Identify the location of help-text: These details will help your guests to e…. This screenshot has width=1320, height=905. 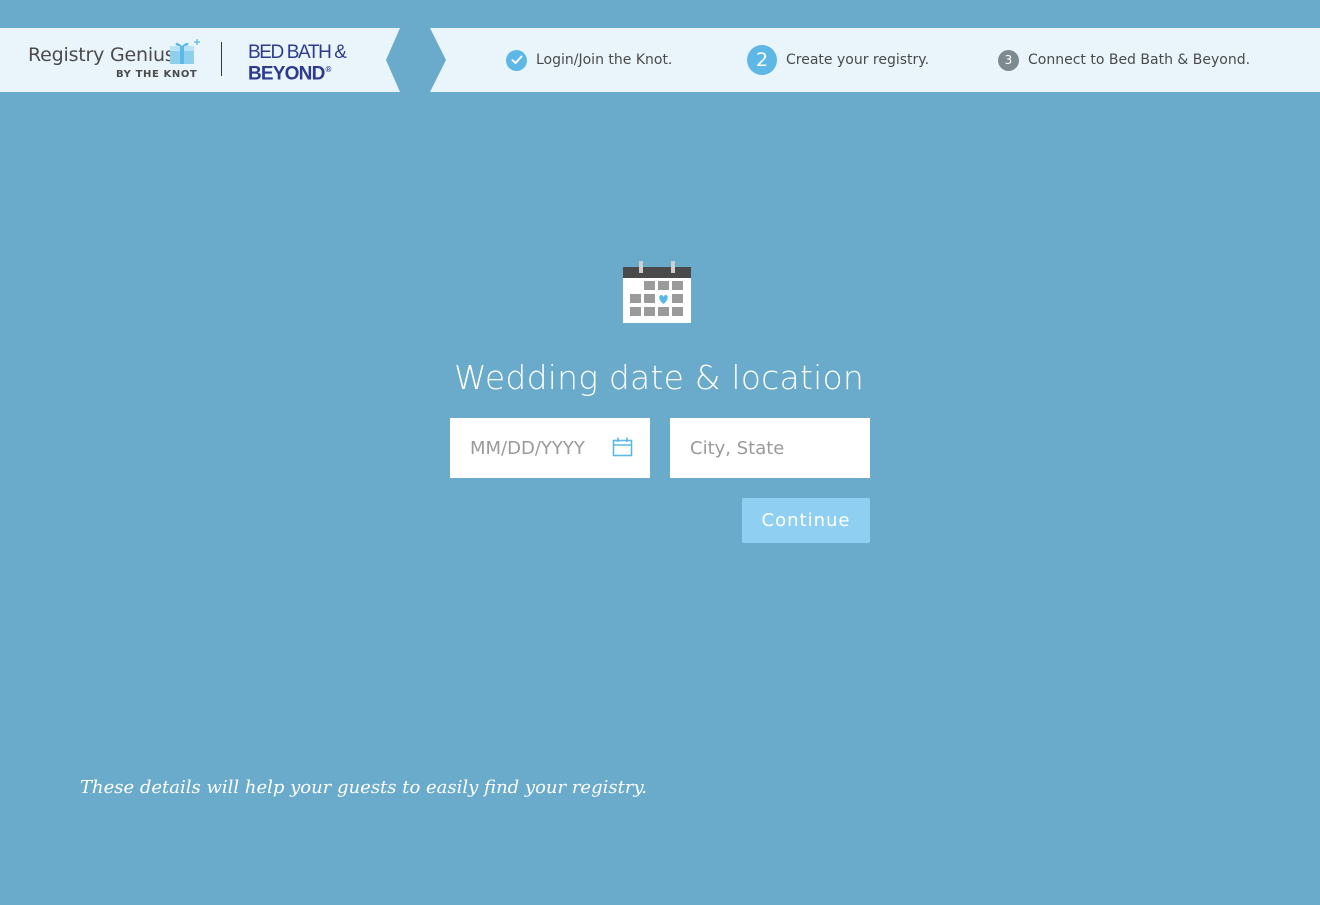
(363, 787).